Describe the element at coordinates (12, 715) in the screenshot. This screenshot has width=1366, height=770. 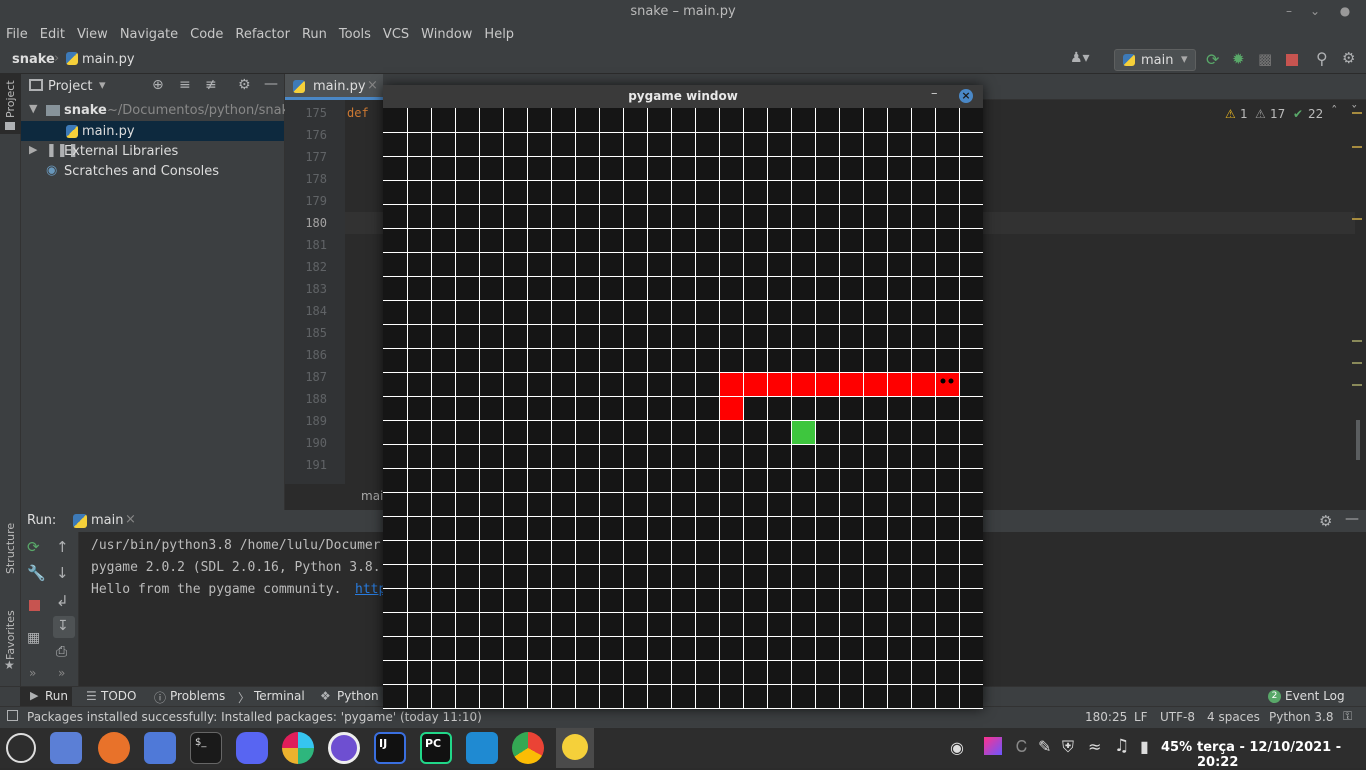
I see `toggle-tool-windows-icon` at that location.